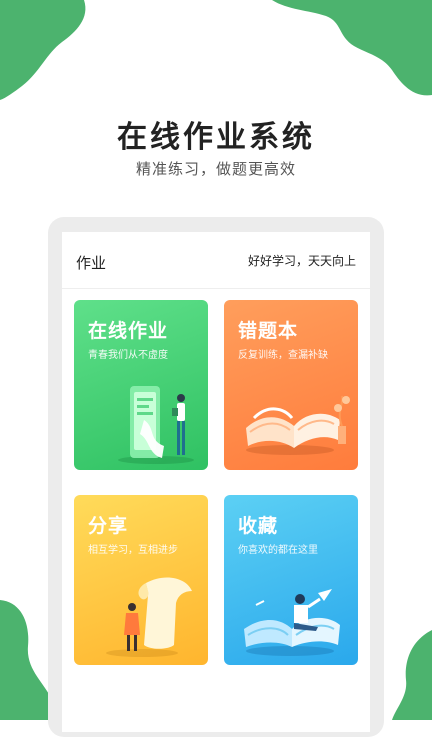 Image resolution: width=432 pixels, height=737 pixels. I want to click on blob-bottom-right-decoration, so click(412, 675).